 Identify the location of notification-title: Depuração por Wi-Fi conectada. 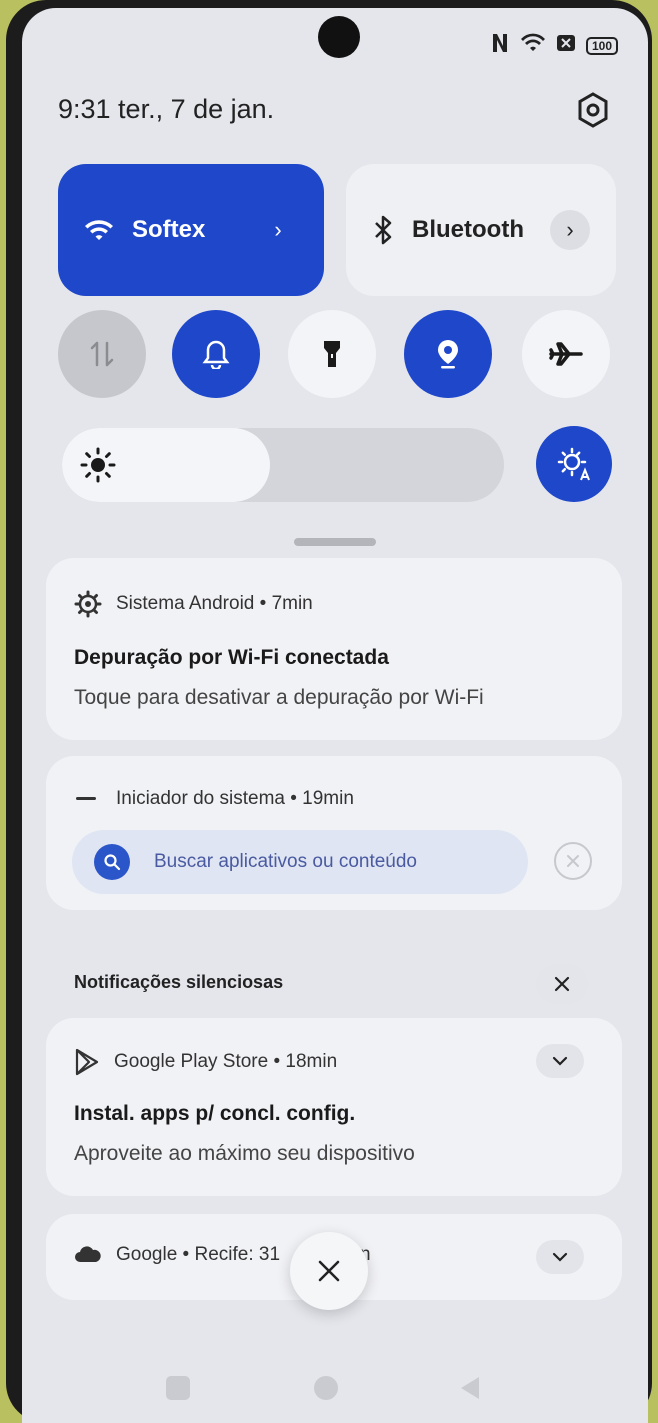
(231, 657).